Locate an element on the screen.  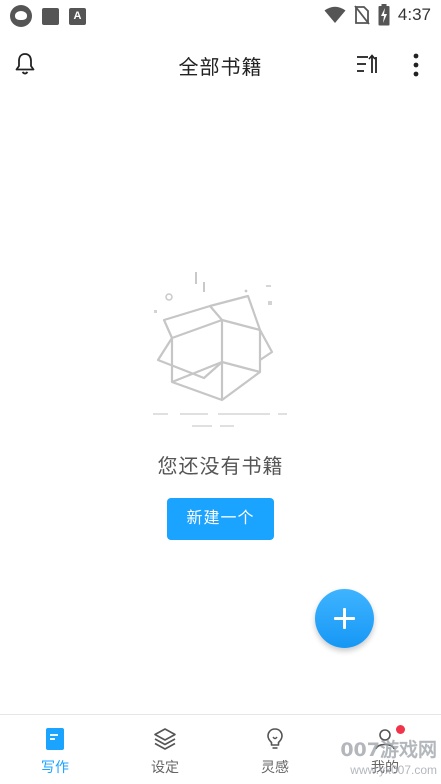
more-vert-icon is located at coordinates (416, 65).